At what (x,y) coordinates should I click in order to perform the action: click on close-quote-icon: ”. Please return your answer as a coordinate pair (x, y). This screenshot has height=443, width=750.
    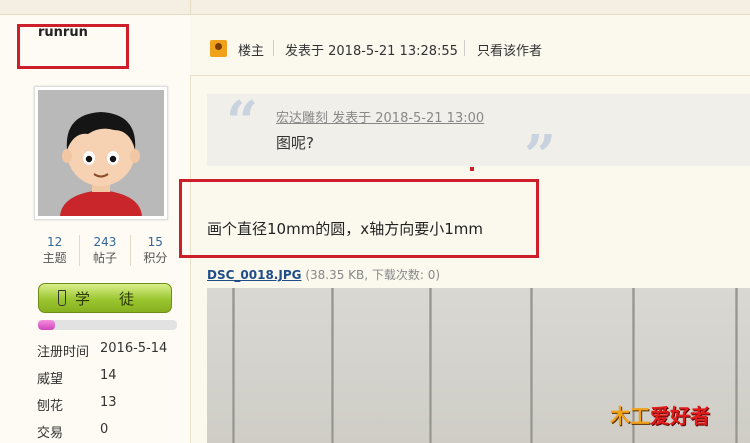
    Looking at the image, I should click on (540, 156).